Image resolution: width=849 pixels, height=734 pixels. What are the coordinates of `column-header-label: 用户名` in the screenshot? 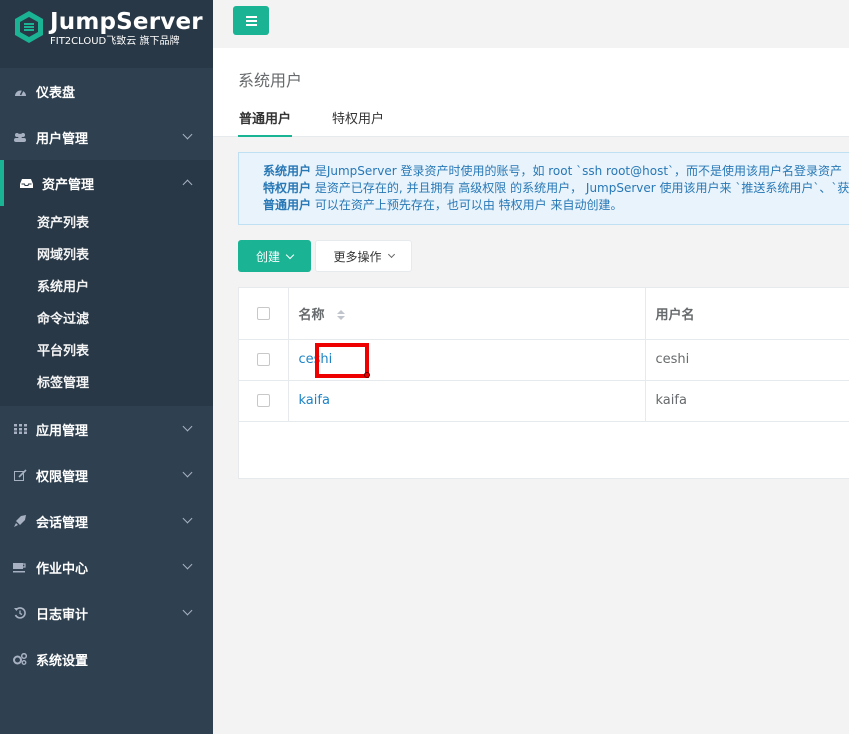 It's located at (675, 315).